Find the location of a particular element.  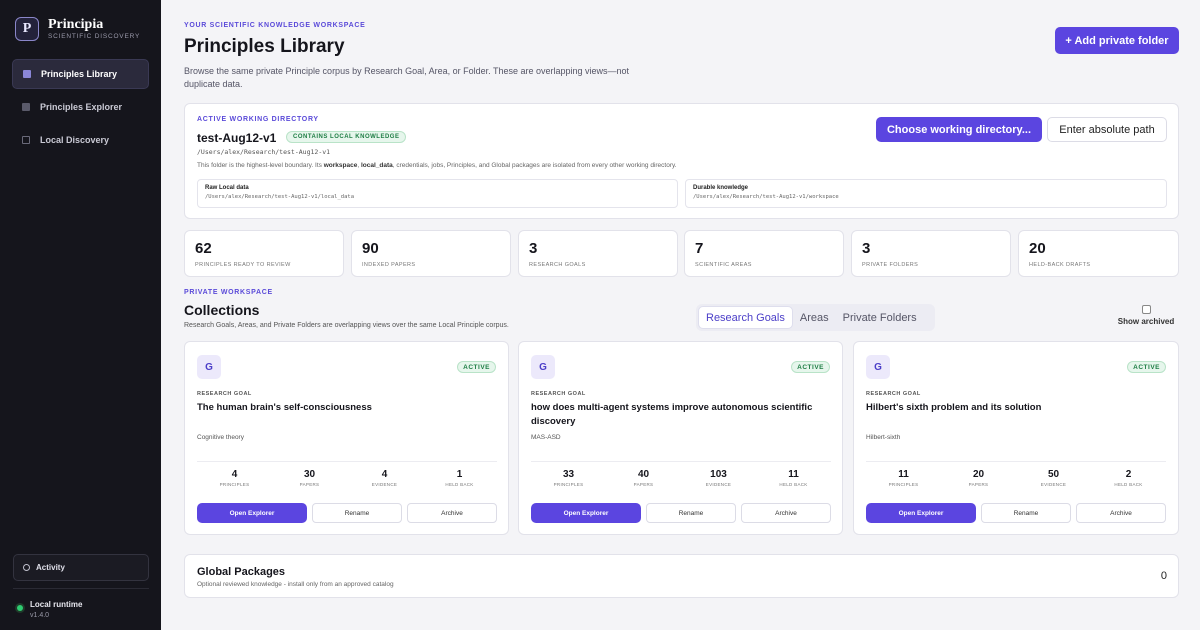

header-eyebrow: YOUR SCIENTIFIC KNOWLEDGE WORKSPACE is located at coordinates (275, 25).